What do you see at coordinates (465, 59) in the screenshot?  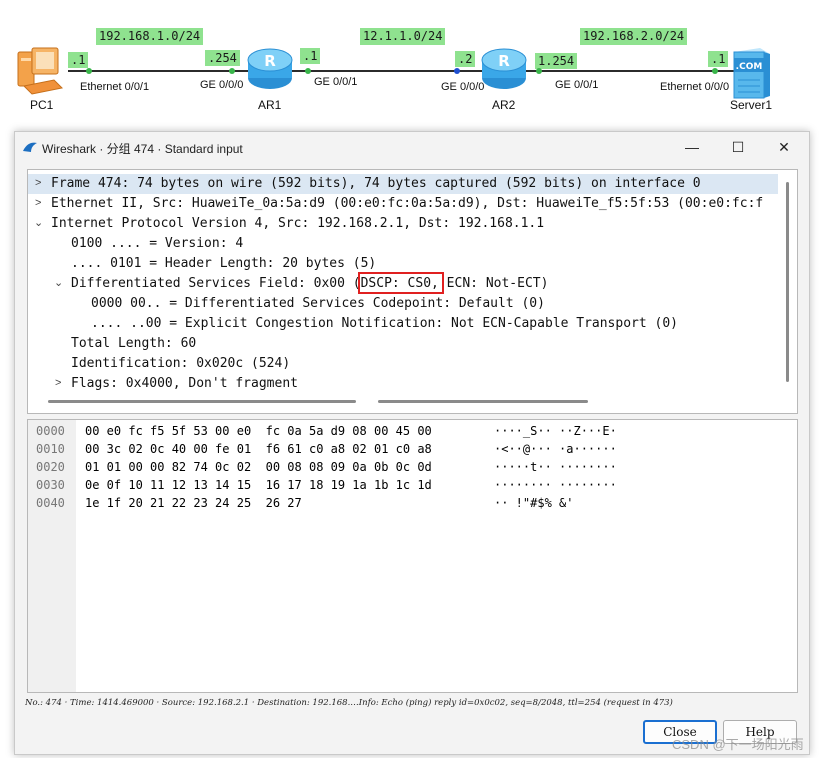 I see `ip-label-ar2-g0: .2` at bounding box center [465, 59].